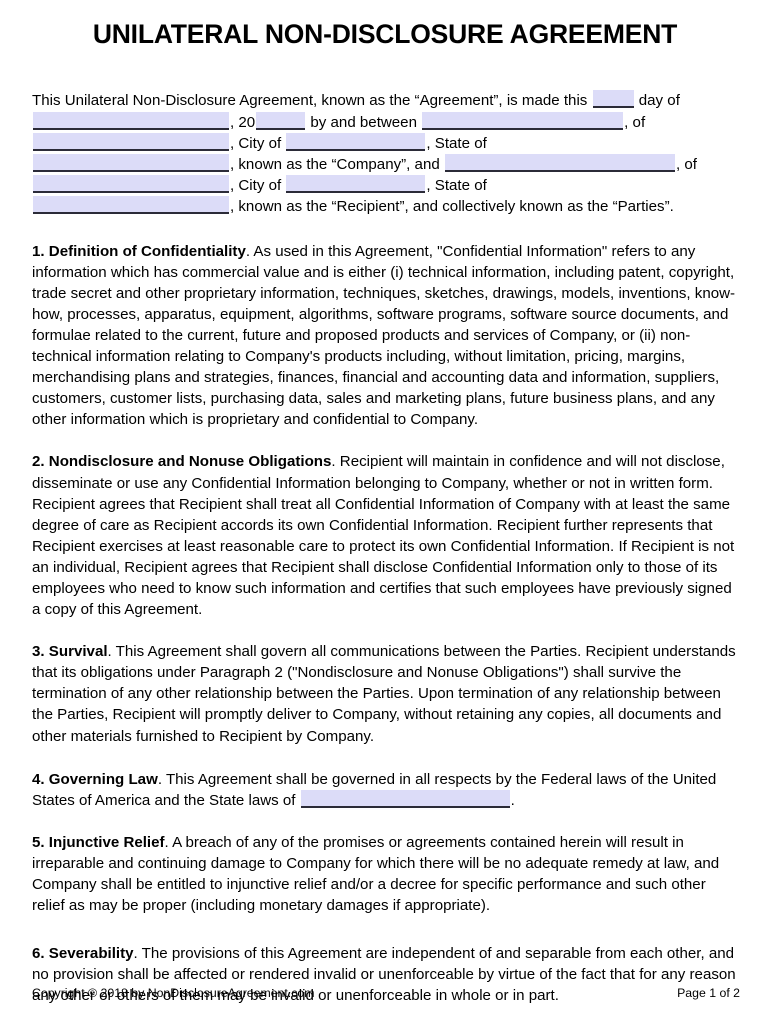 The width and height of the screenshot is (776, 1024). What do you see at coordinates (78, 652) in the screenshot?
I see `section-3-heading: Survival` at bounding box center [78, 652].